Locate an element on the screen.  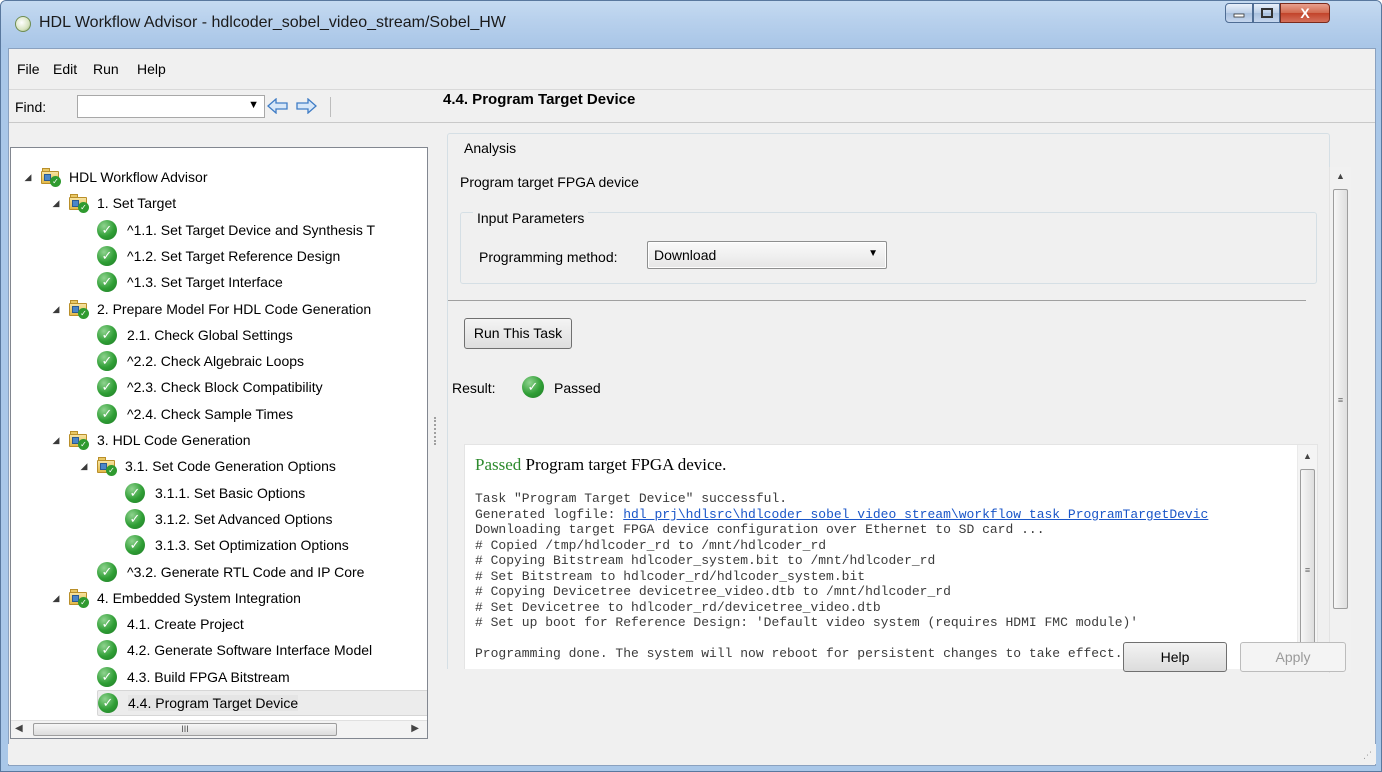
tree-item: ◢ ✓ 3.1. Set Code Generation Options is located at coordinates (206, 466).